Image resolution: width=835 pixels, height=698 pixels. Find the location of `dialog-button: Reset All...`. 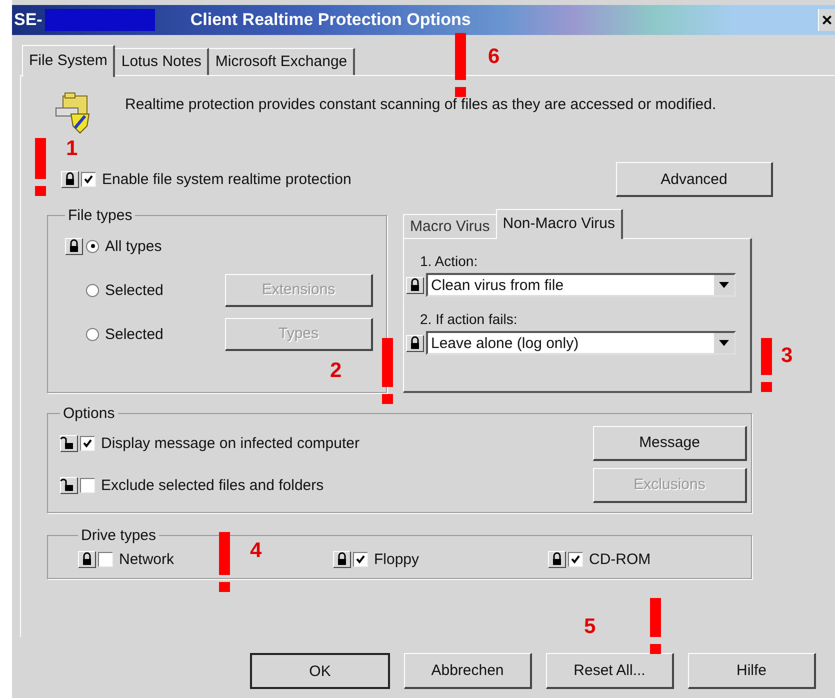

dialog-button: Reset All... is located at coordinates (610, 671).